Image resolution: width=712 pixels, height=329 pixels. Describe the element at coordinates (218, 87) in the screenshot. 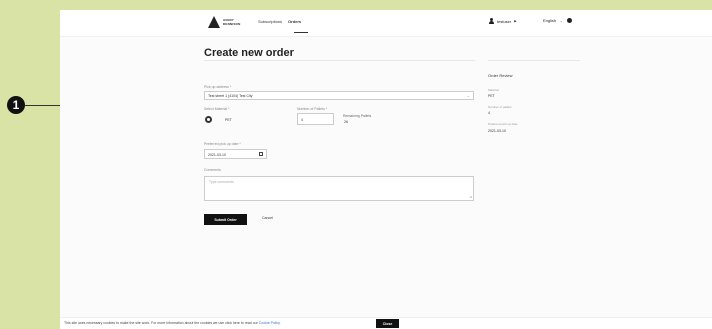

I see `pickup-address-label: Pick up address *` at that location.